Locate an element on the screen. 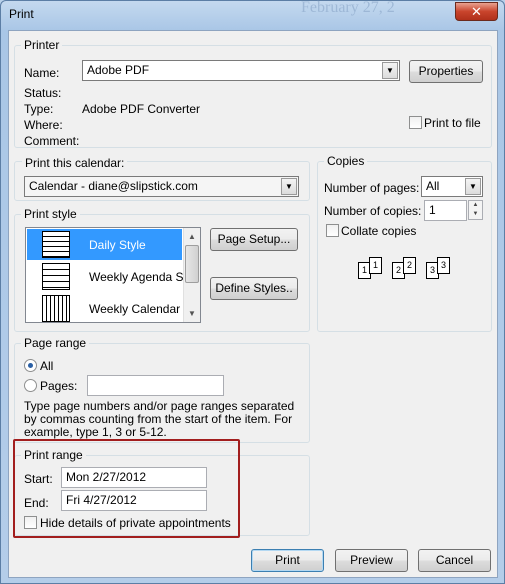 This screenshot has height=584, width=505. name-label: Name: is located at coordinates (42, 73).